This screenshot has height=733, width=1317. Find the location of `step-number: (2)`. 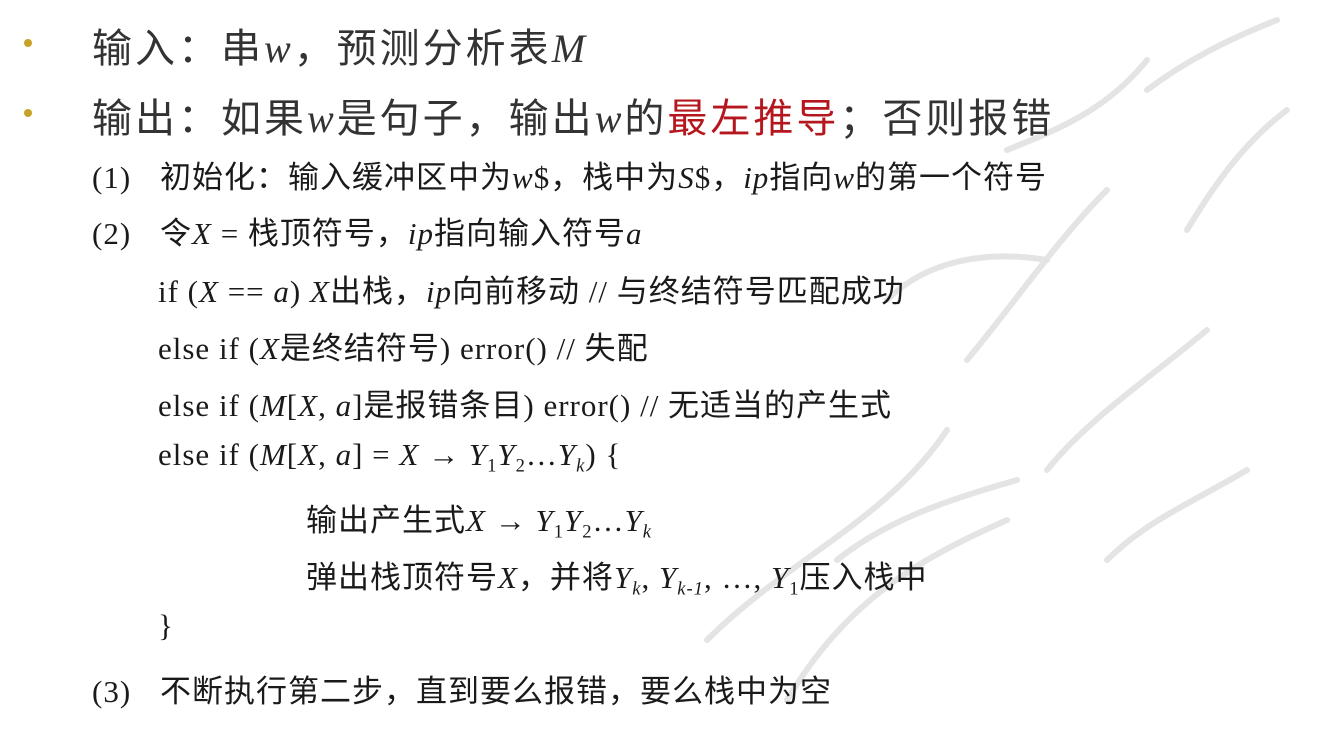

step-number: (2) is located at coordinates (112, 233).